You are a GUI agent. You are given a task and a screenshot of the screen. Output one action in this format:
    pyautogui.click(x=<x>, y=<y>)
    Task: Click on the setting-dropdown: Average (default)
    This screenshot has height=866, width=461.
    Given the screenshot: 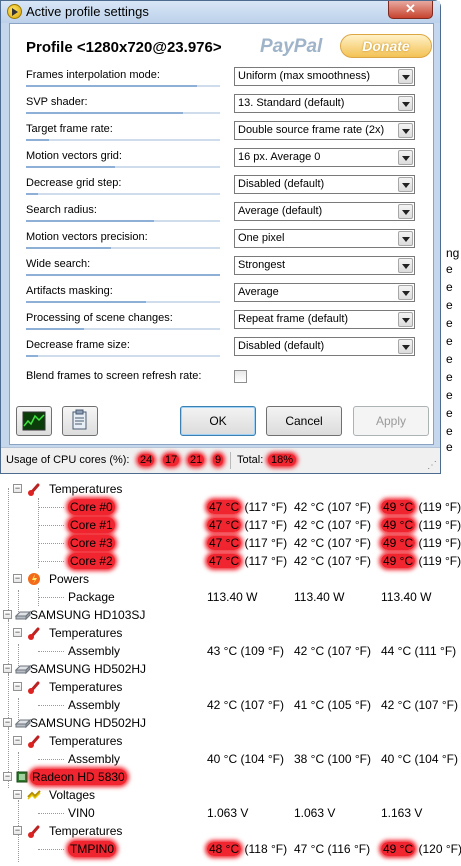 What is the action you would take?
    pyautogui.click(x=324, y=211)
    